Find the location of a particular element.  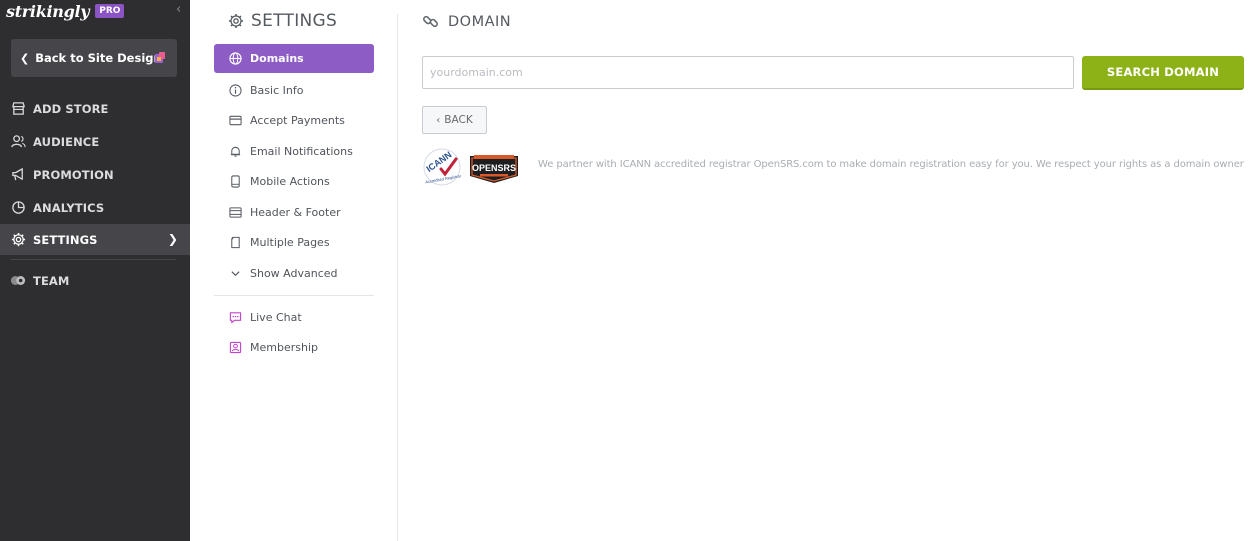

back-button: ‹ BACK is located at coordinates (454, 120).